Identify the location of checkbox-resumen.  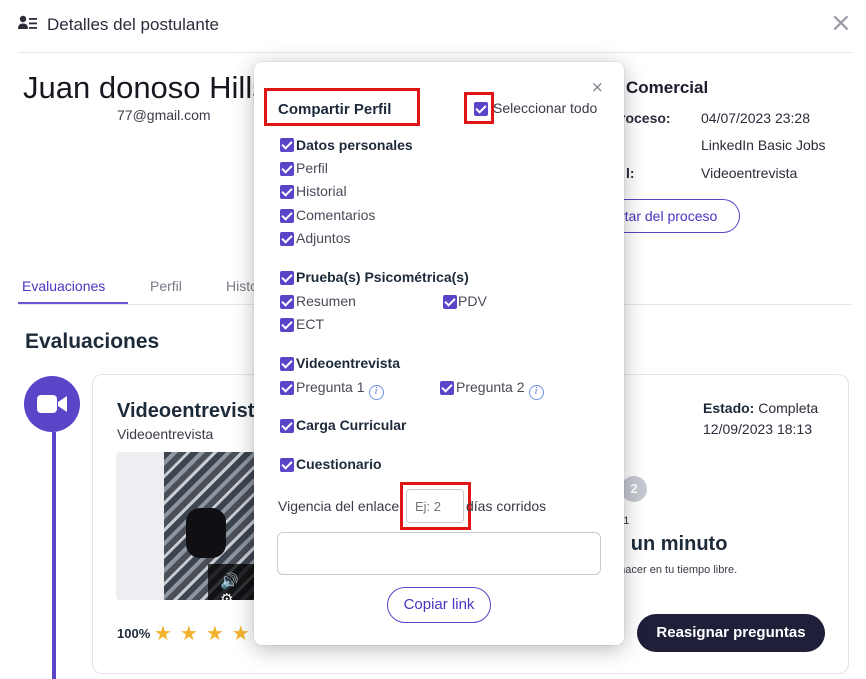
(287, 302).